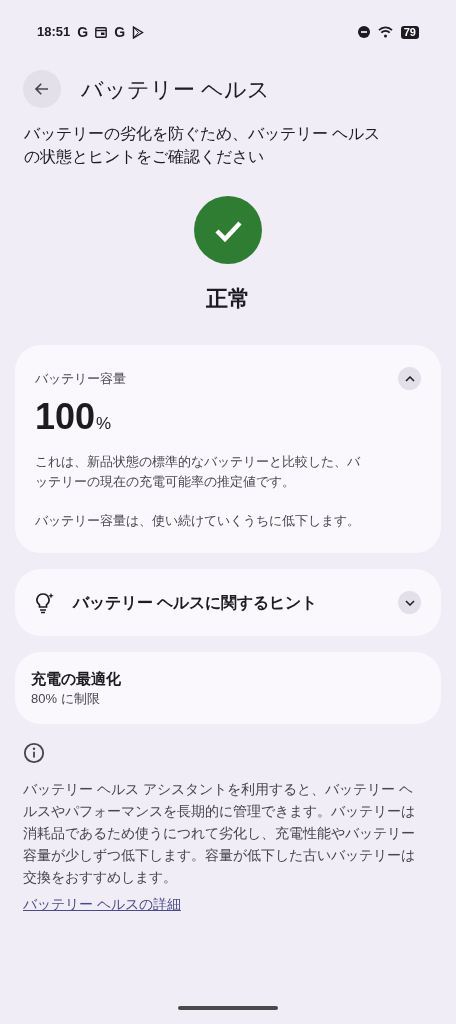 This screenshot has width=456, height=1024. Describe the element at coordinates (66, 699) in the screenshot. I see `setting-value: 80% に制限` at that location.